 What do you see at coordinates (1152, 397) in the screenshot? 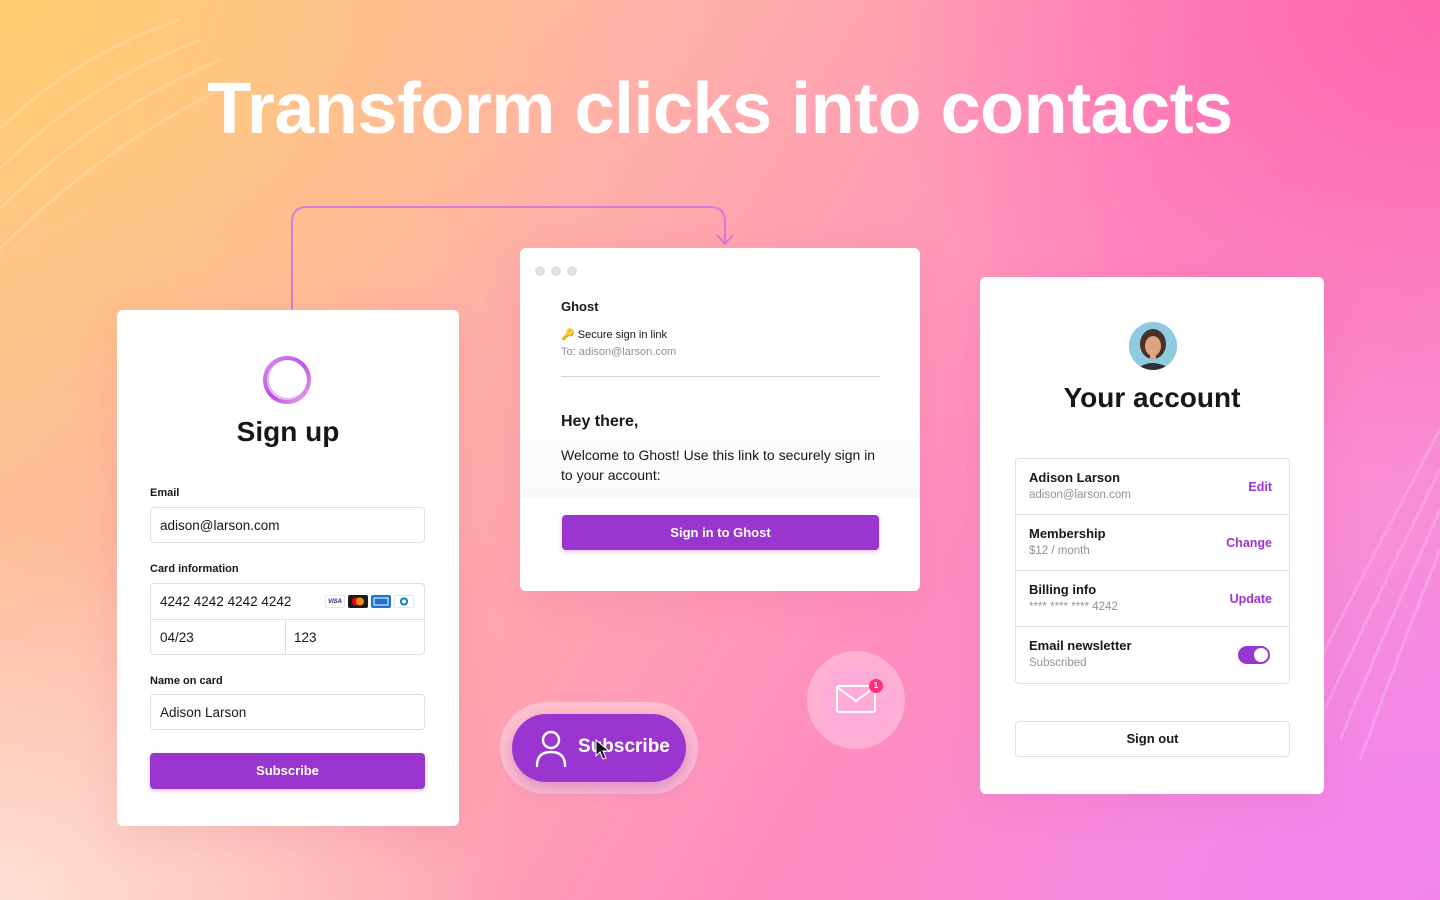
I see `account-title: Your account` at bounding box center [1152, 397].